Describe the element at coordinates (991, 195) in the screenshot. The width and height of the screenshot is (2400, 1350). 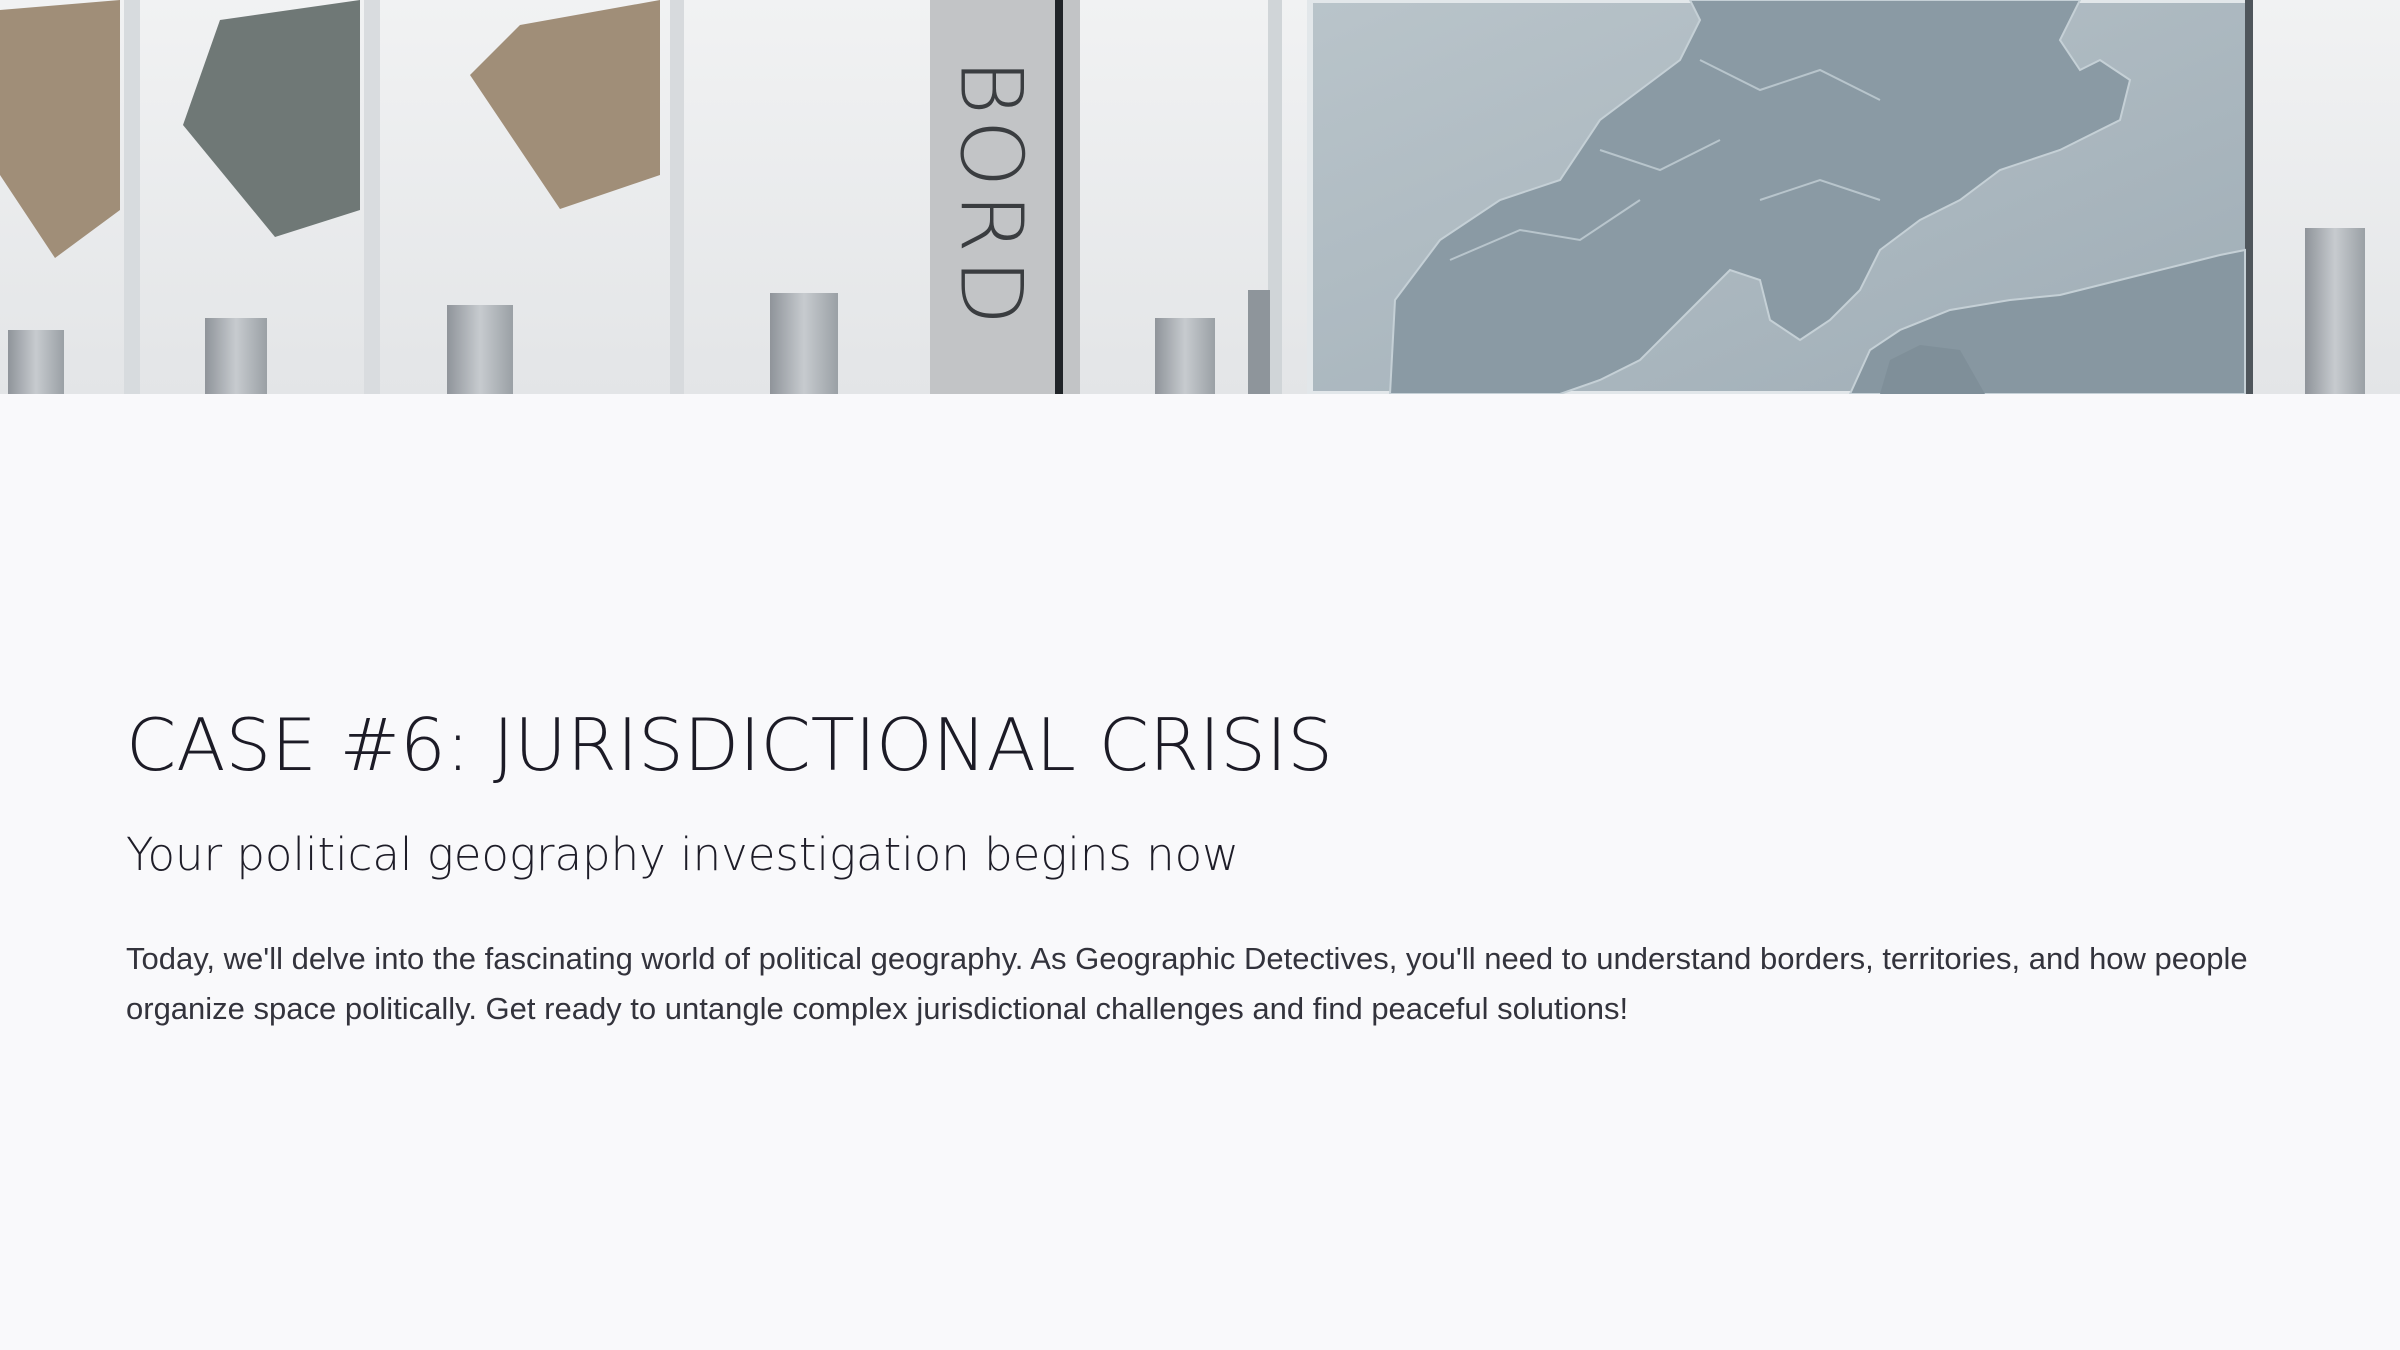
I see `sign-lettering: BORD` at that location.